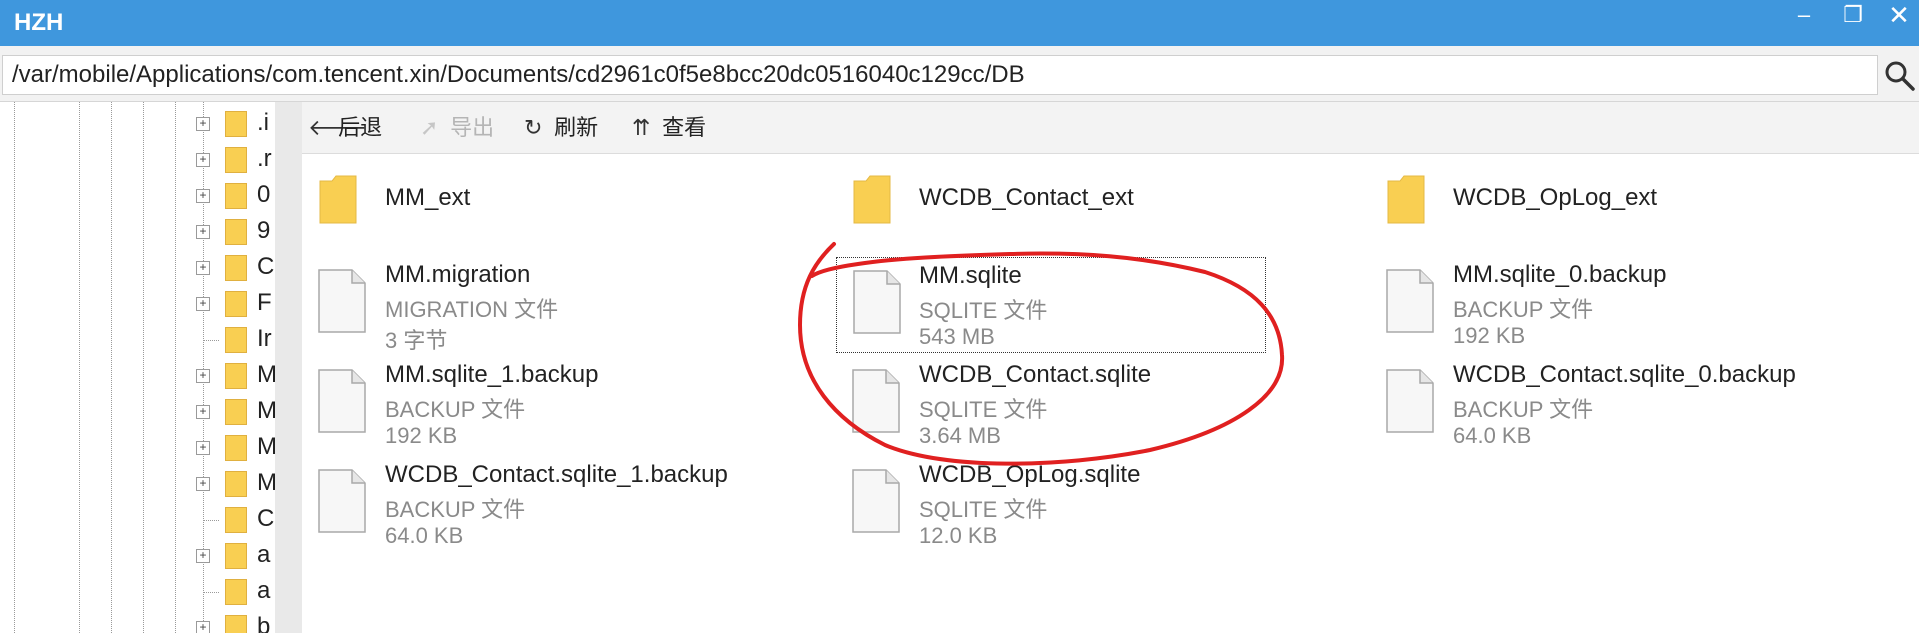 The image size is (1919, 633). I want to click on tree-item: + C, so click(235, 268).